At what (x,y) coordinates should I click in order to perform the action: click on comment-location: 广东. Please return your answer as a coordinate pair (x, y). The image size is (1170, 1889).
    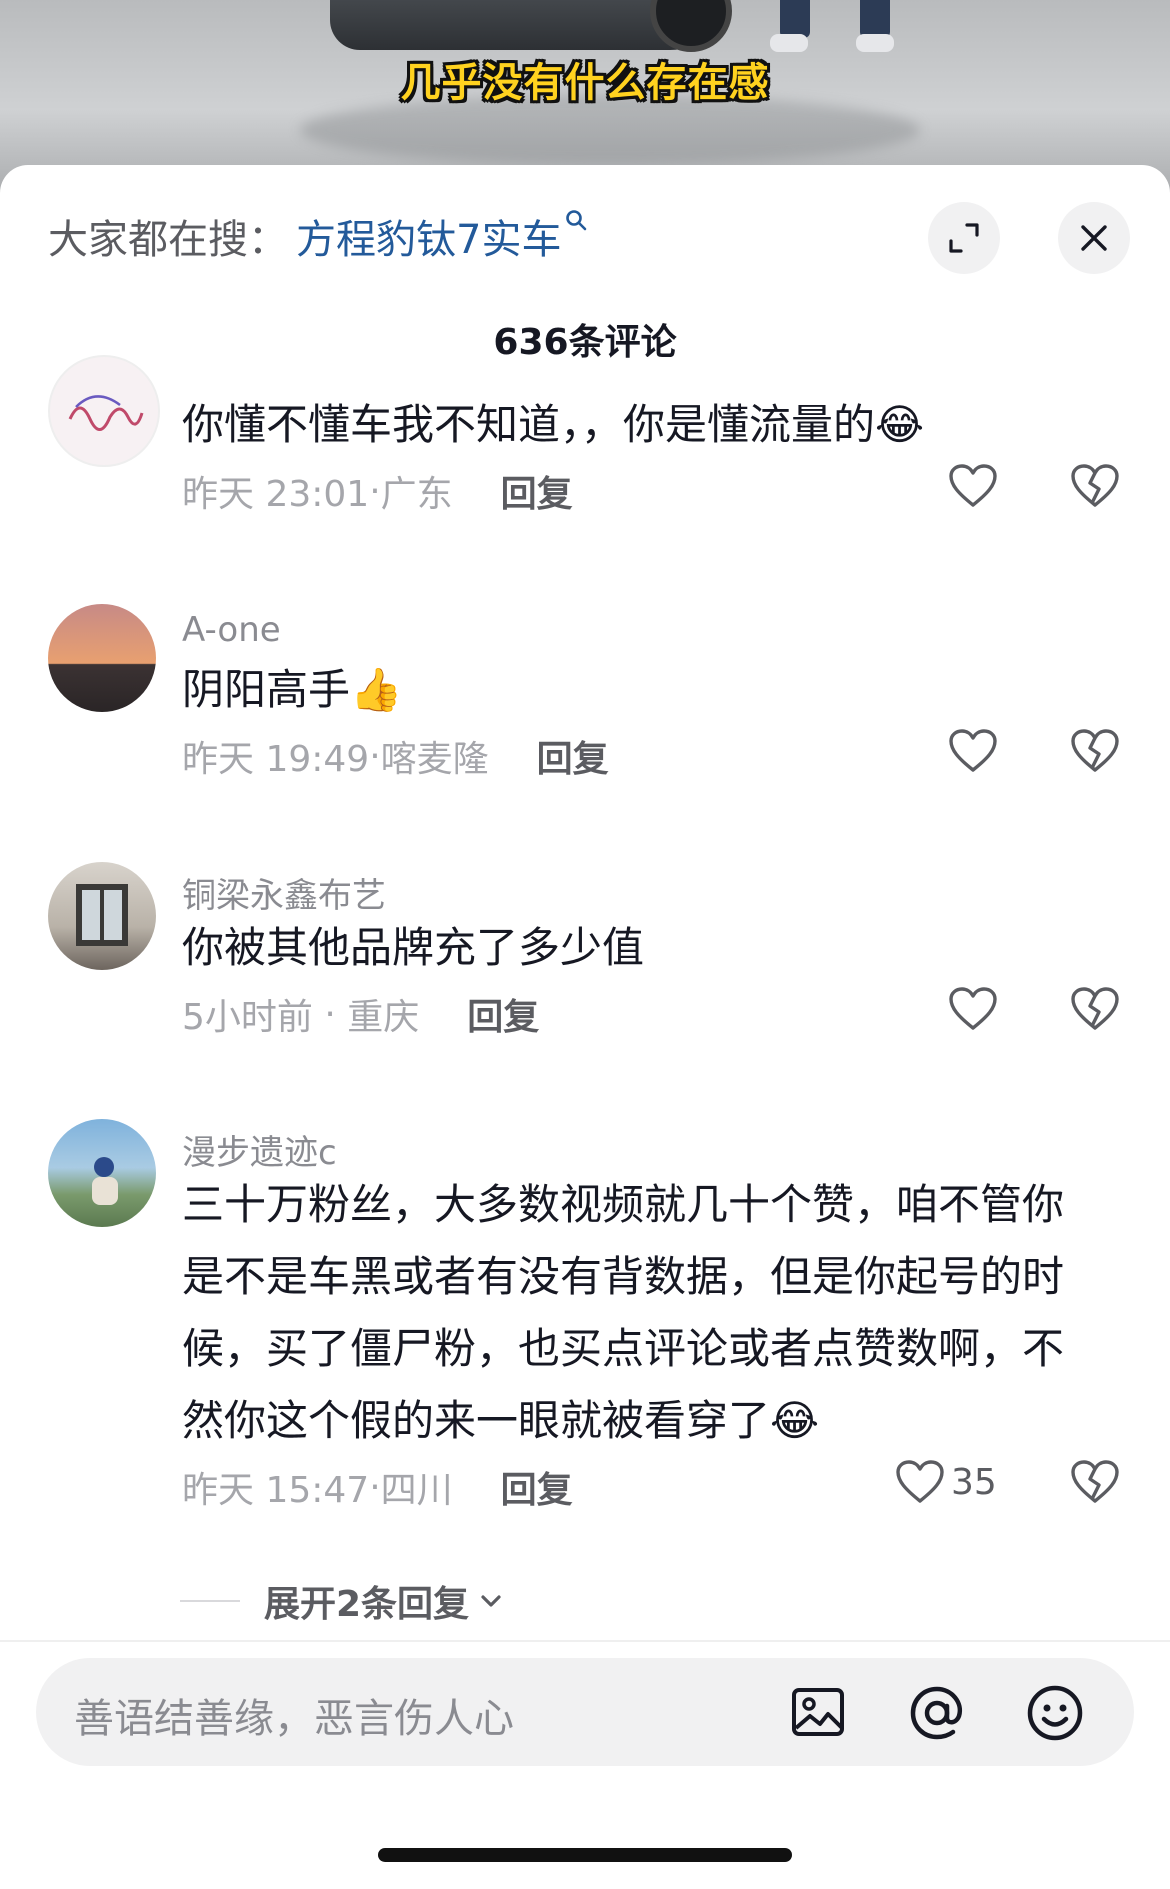
    Looking at the image, I should click on (416, 494).